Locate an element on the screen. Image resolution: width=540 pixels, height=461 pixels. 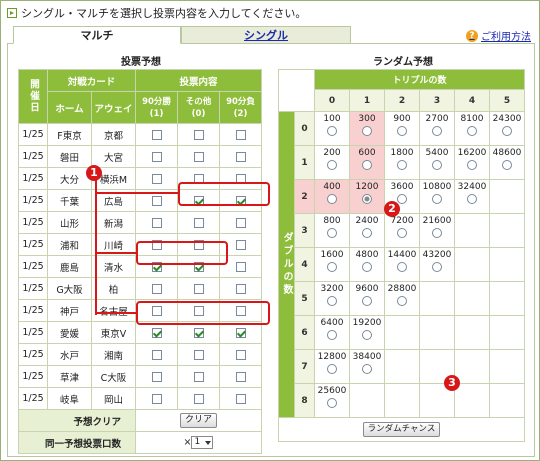
combo-count: 2400 is located at coordinates (367, 221).